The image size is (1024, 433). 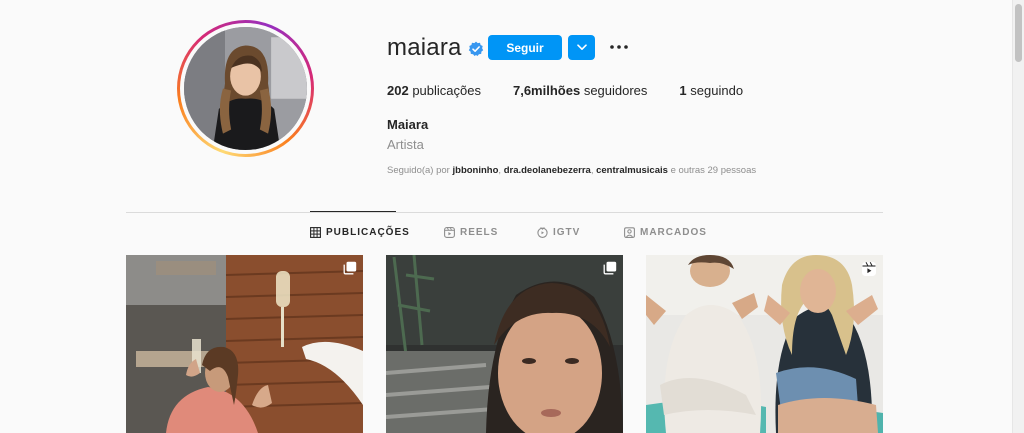 I want to click on full-name: Maiara, so click(x=408, y=124).